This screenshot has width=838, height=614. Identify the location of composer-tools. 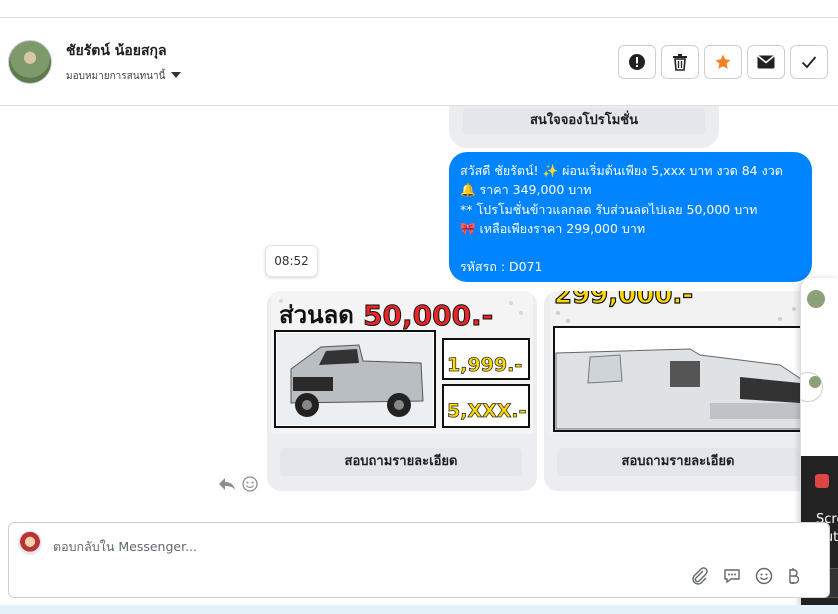
(745, 576).